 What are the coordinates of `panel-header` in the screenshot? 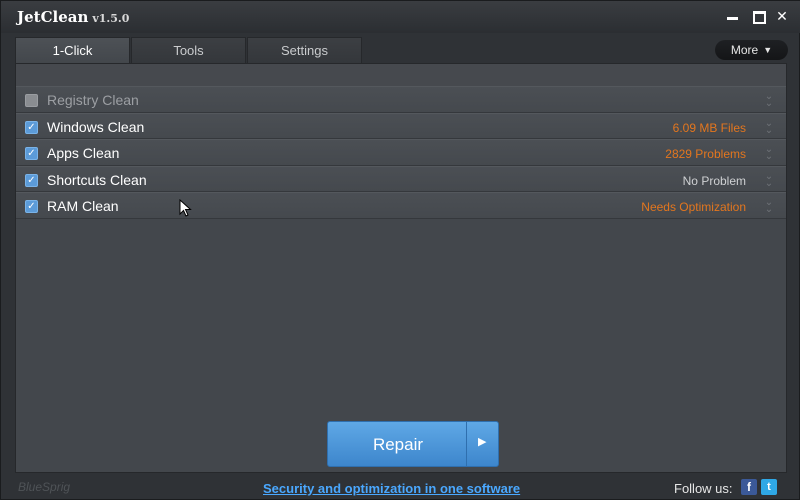 It's located at (401, 75).